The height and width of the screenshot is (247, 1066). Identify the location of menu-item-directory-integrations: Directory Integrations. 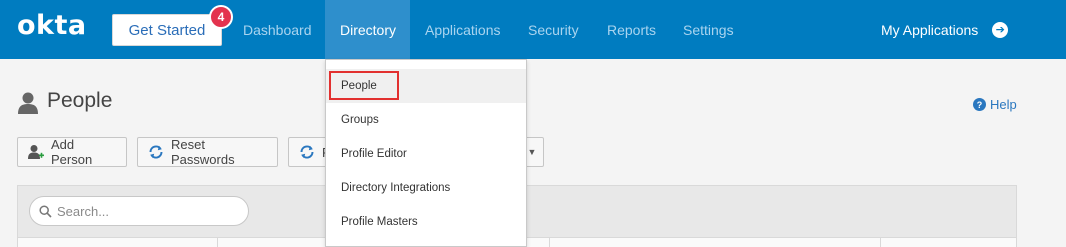
(426, 188).